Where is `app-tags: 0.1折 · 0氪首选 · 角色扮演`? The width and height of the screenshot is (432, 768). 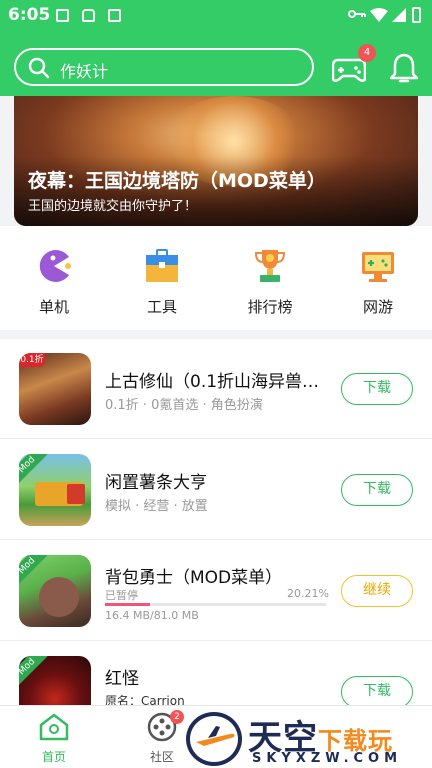 app-tags: 0.1折 · 0氪首选 · 角色扮演 is located at coordinates (184, 405).